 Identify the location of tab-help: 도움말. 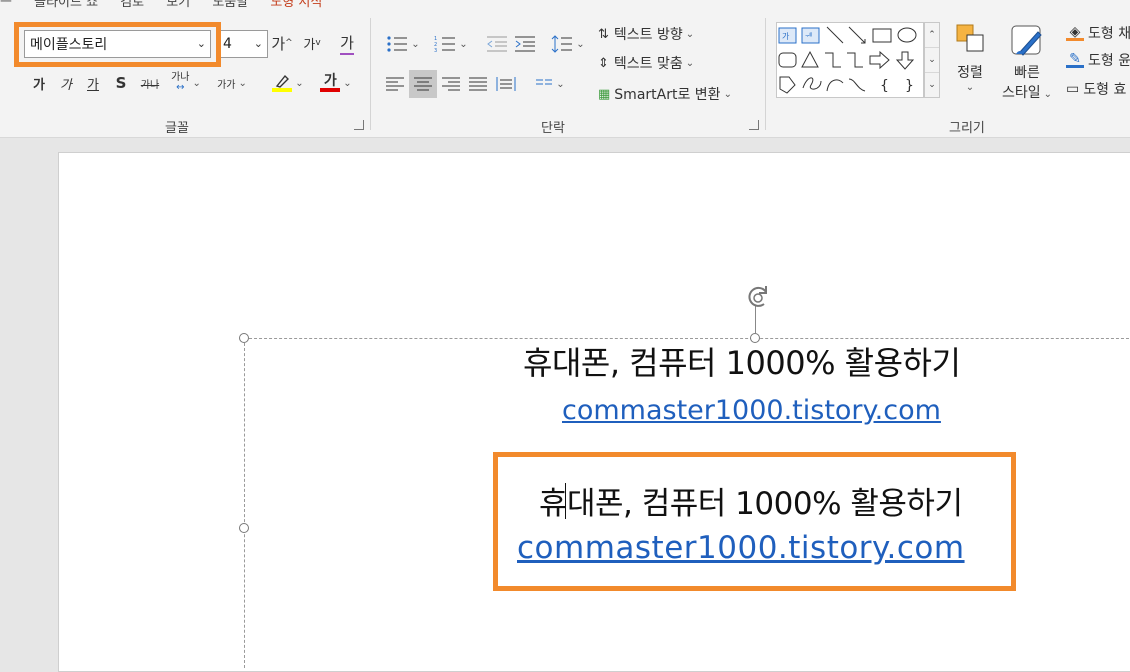
(230, 5).